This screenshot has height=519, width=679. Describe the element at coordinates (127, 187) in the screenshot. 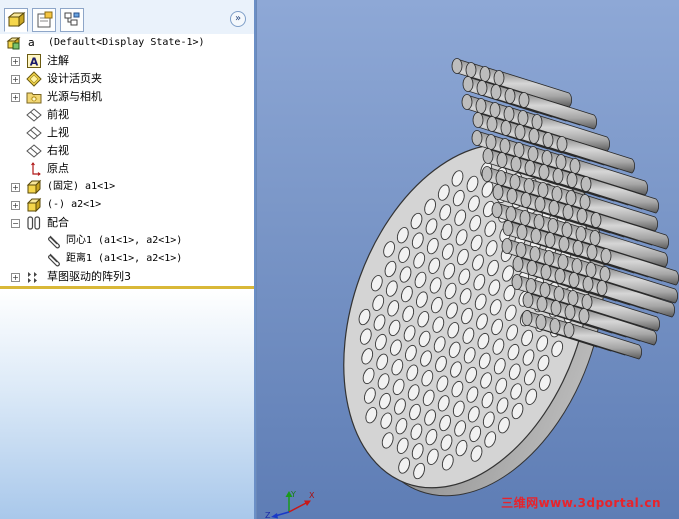

I see `tree-item-component-a1: + (固定) a1<1>` at that location.